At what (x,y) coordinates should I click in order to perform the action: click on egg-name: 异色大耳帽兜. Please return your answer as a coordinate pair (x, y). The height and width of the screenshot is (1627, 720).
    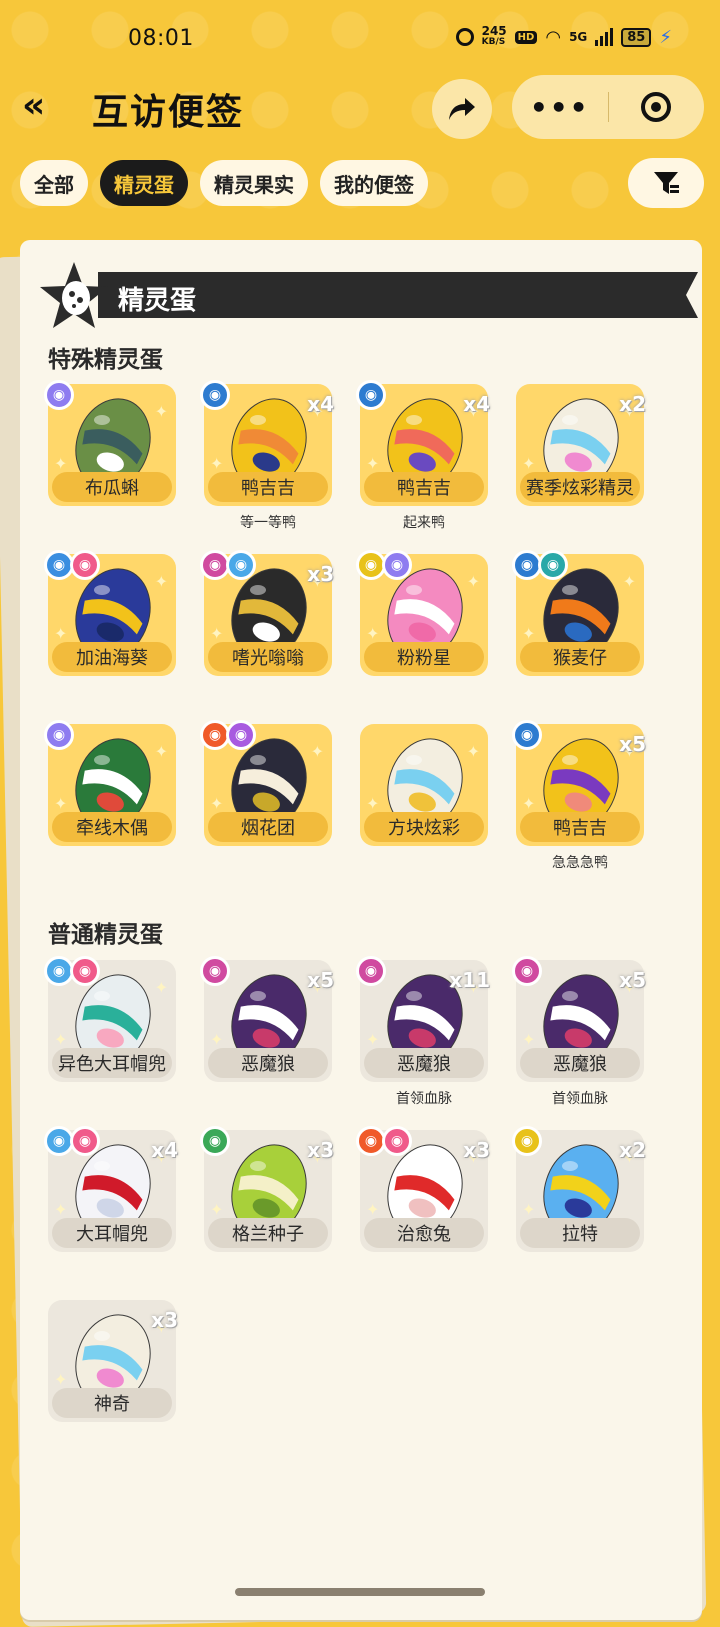
    Looking at the image, I should click on (112, 1063).